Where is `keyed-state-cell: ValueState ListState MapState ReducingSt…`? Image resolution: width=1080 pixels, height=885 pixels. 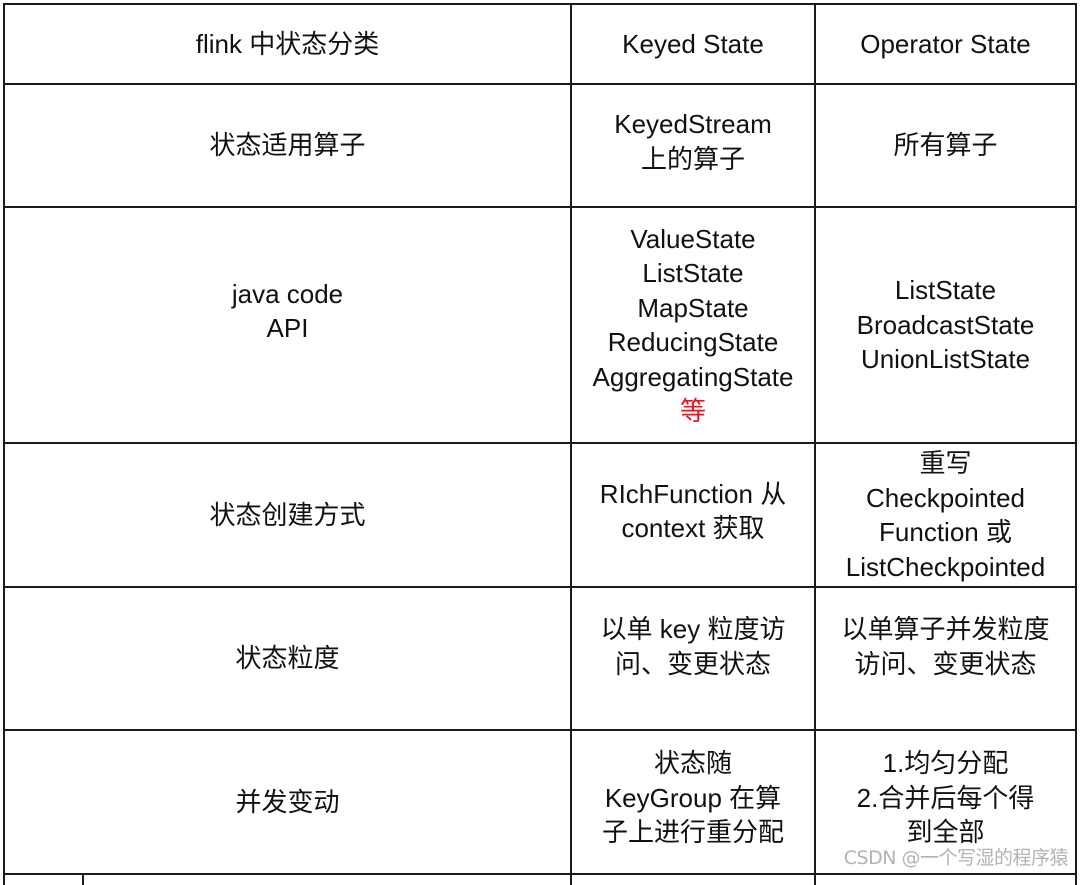 keyed-state-cell: ValueState ListState MapState ReducingSt… is located at coordinates (692, 325).